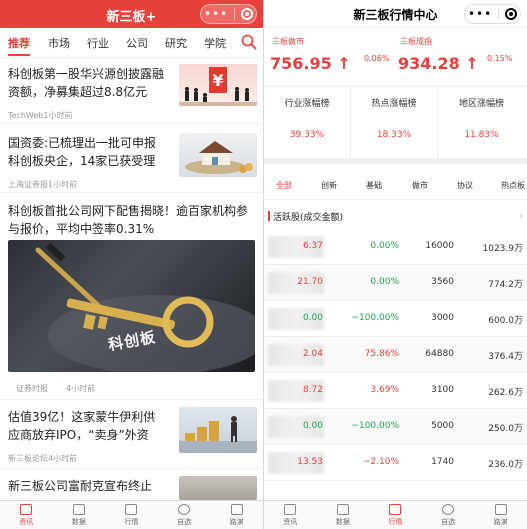  I want to click on stock-price: 13.53, so click(310, 462).